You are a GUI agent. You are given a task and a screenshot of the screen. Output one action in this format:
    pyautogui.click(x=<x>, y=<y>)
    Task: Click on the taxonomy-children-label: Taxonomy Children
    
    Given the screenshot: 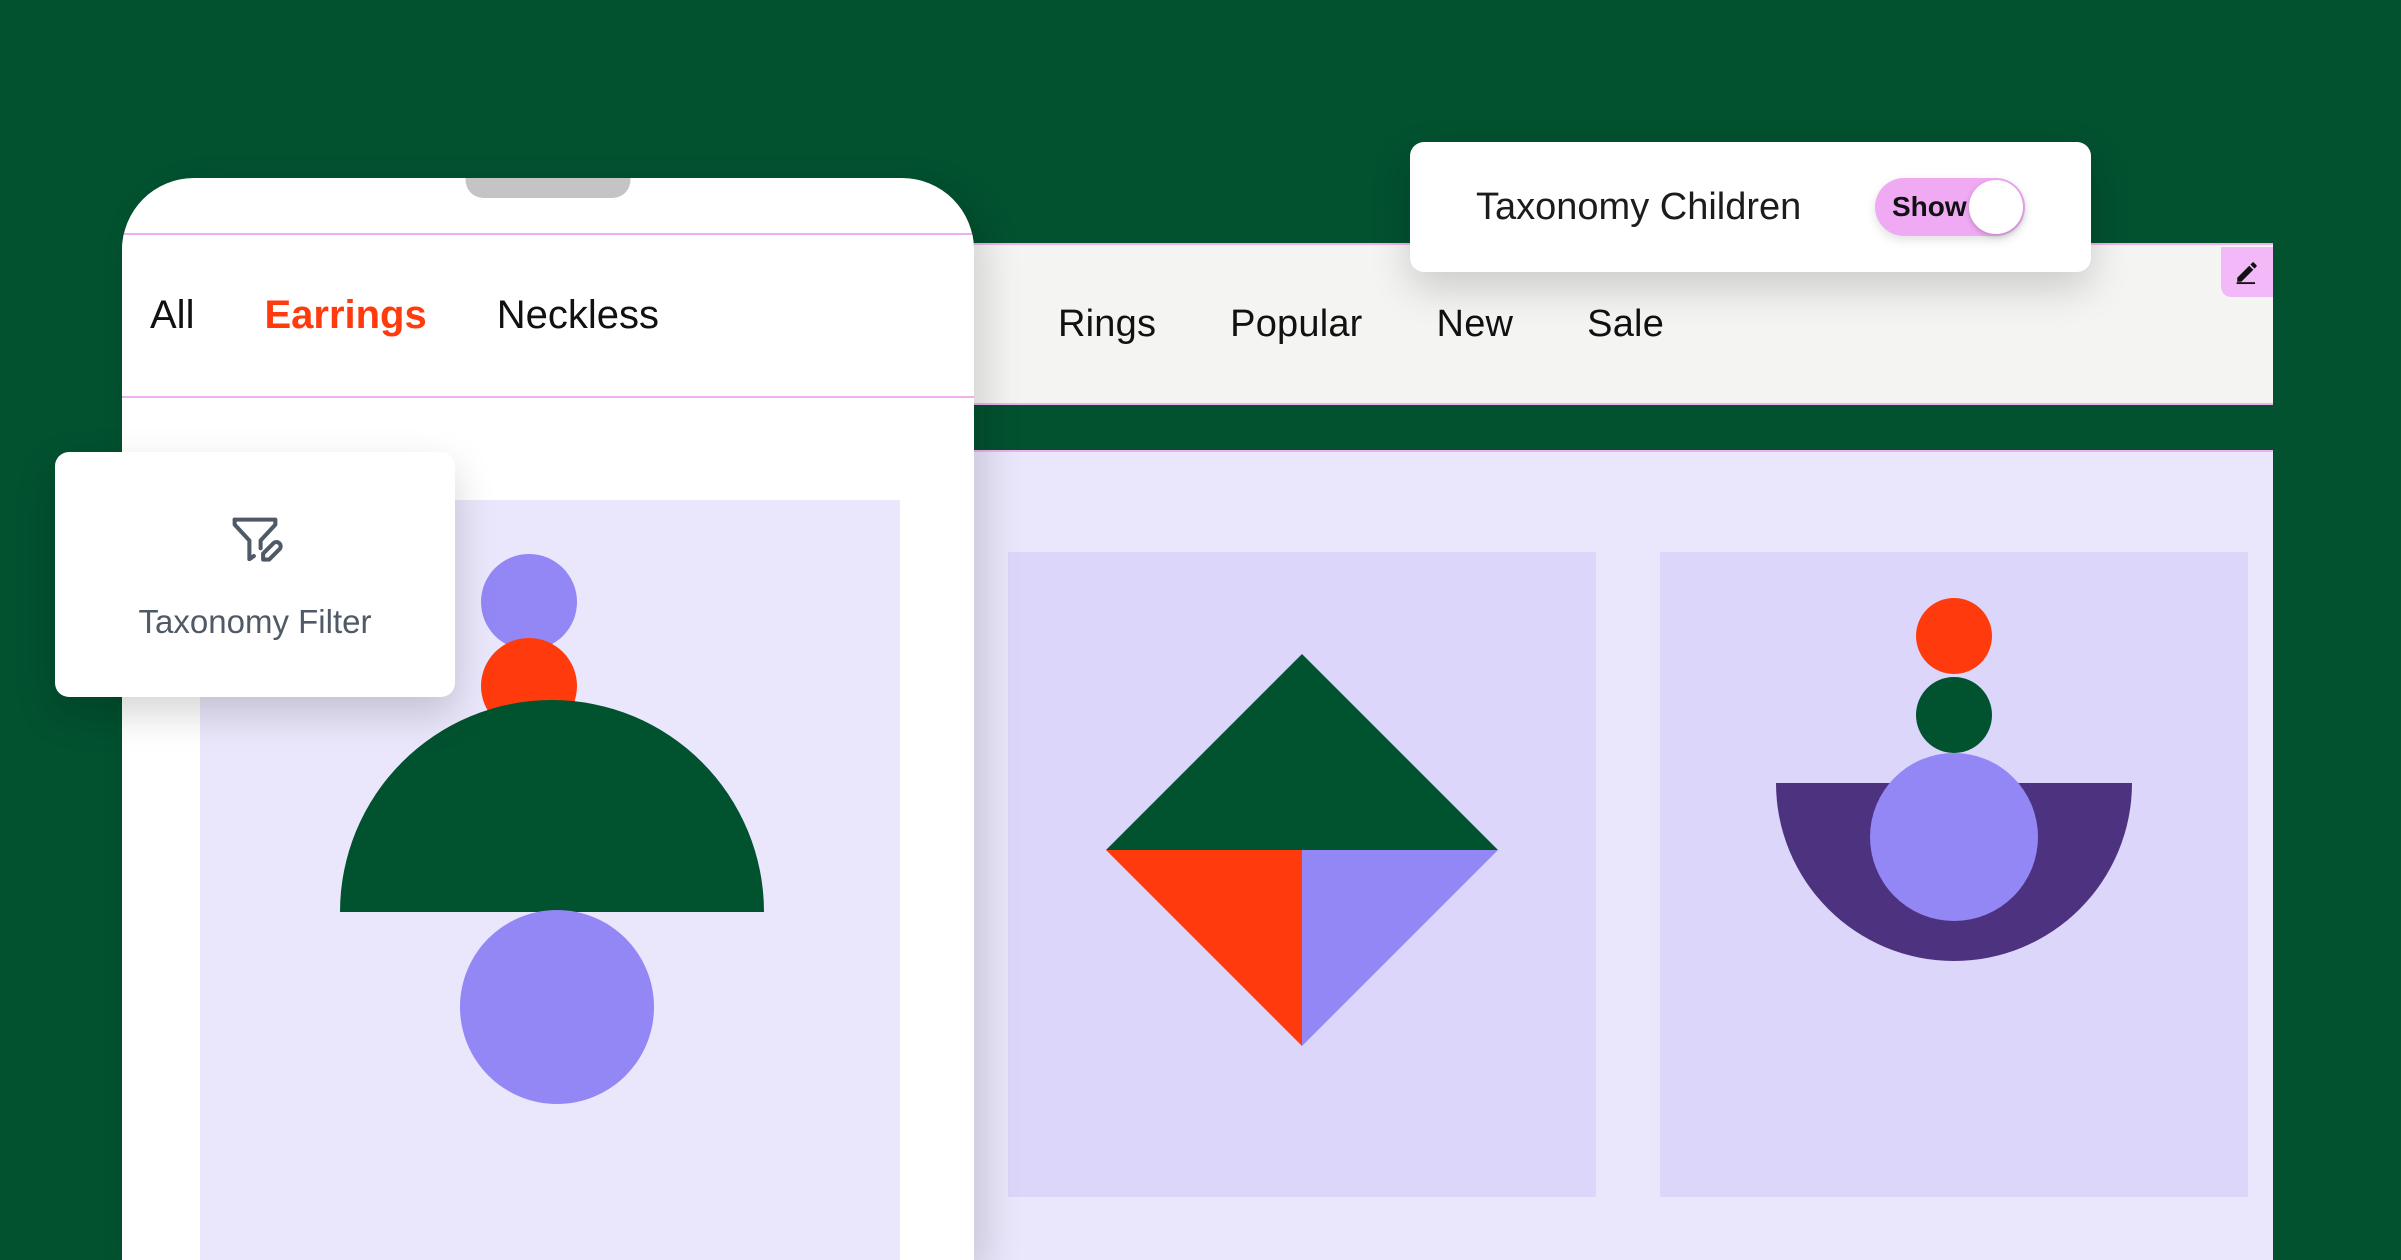 What is the action you would take?
    pyautogui.click(x=1639, y=206)
    